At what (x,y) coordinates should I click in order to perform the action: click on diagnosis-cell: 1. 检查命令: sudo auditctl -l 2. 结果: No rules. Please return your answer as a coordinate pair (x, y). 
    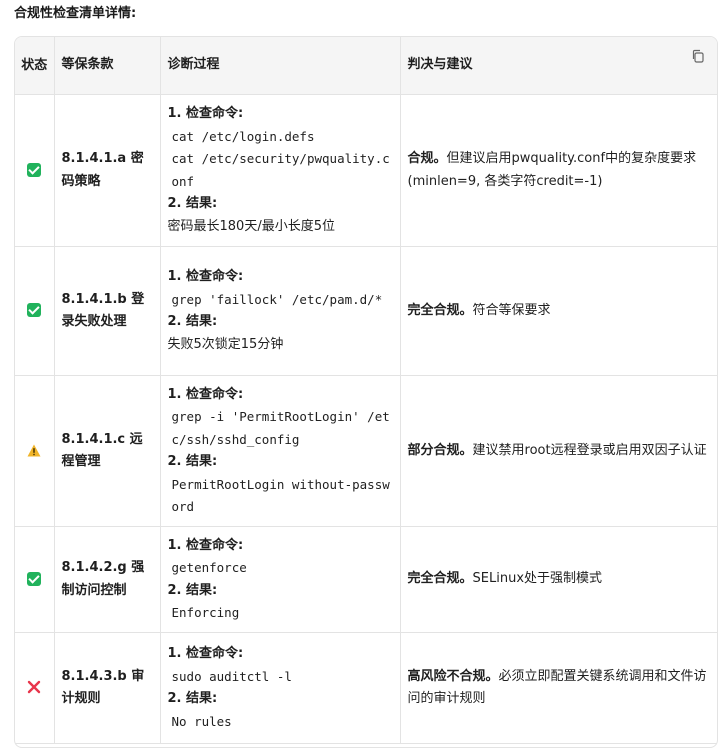
    Looking at the image, I should click on (280, 688).